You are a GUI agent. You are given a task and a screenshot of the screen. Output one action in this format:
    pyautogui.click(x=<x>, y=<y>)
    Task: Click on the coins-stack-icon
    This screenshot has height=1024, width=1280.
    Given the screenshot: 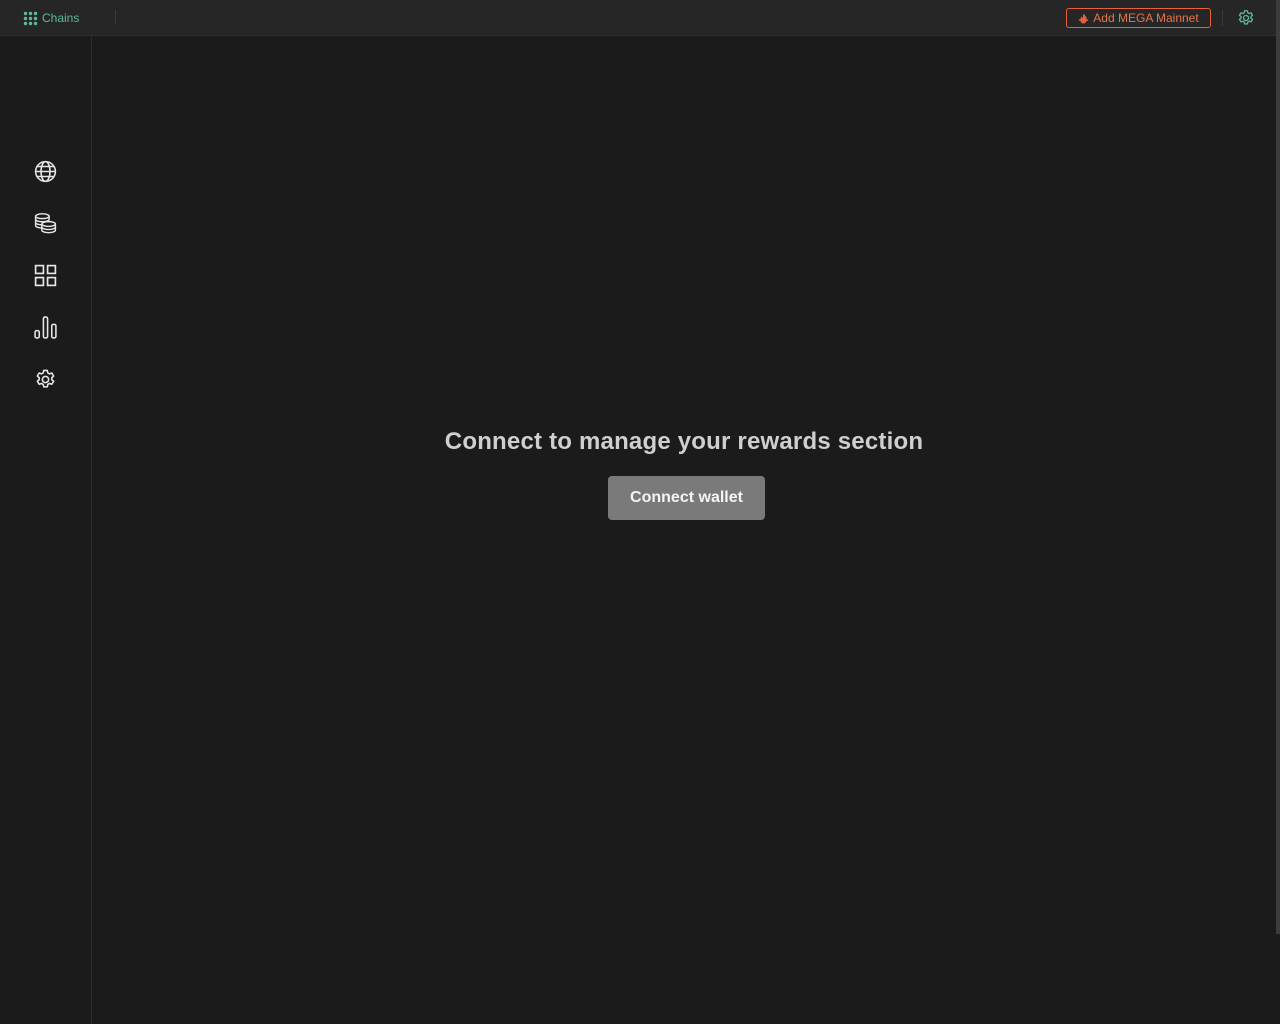 What is the action you would take?
    pyautogui.click(x=45, y=223)
    